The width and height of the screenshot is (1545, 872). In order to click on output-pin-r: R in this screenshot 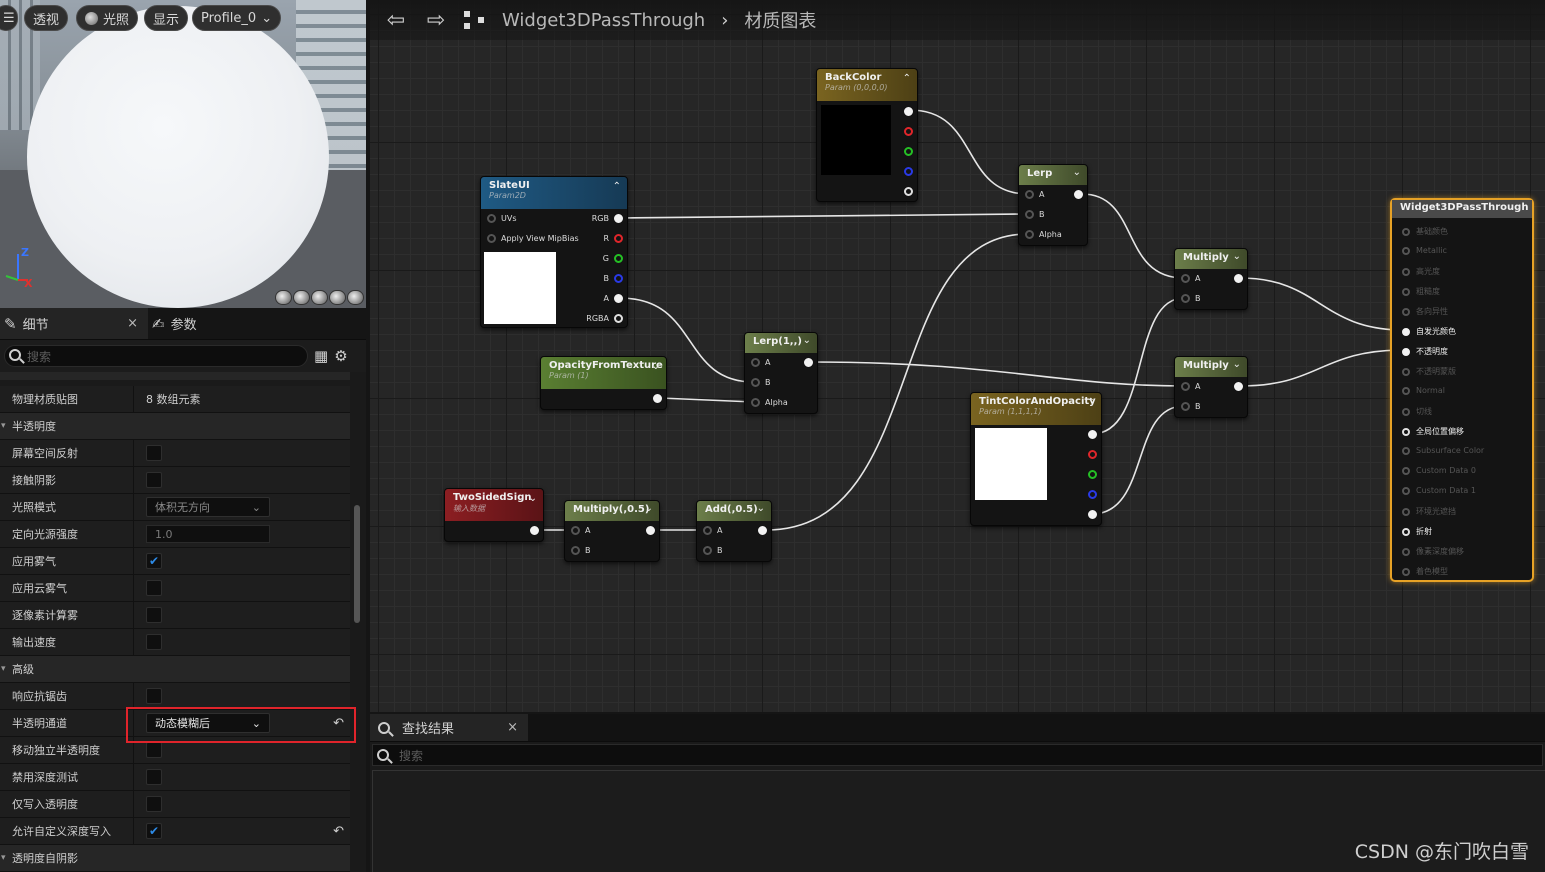, I will do `click(613, 238)`.